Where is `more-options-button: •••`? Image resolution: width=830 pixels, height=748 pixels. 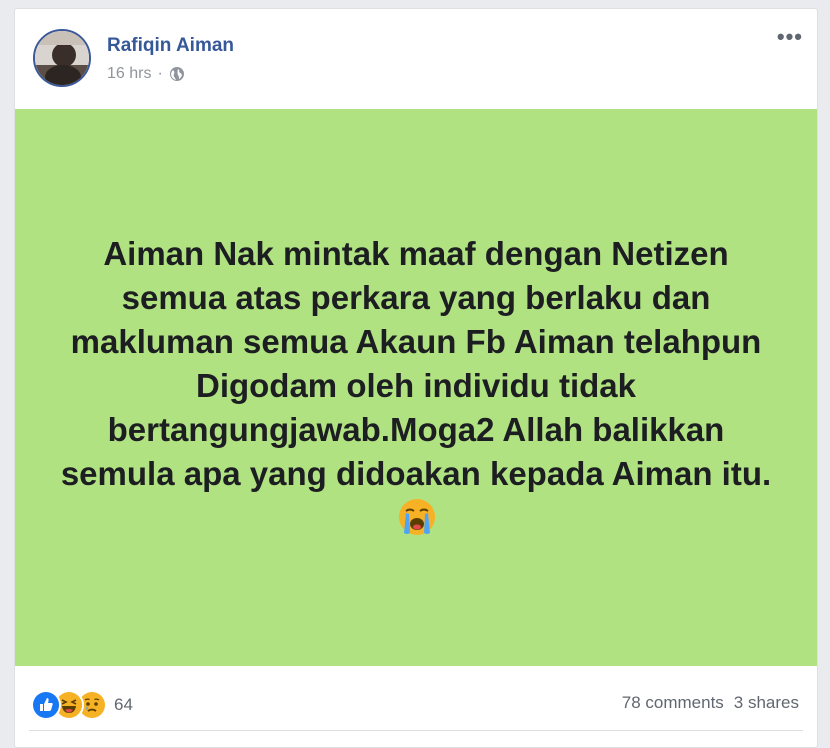
more-options-button: ••• is located at coordinates (790, 37).